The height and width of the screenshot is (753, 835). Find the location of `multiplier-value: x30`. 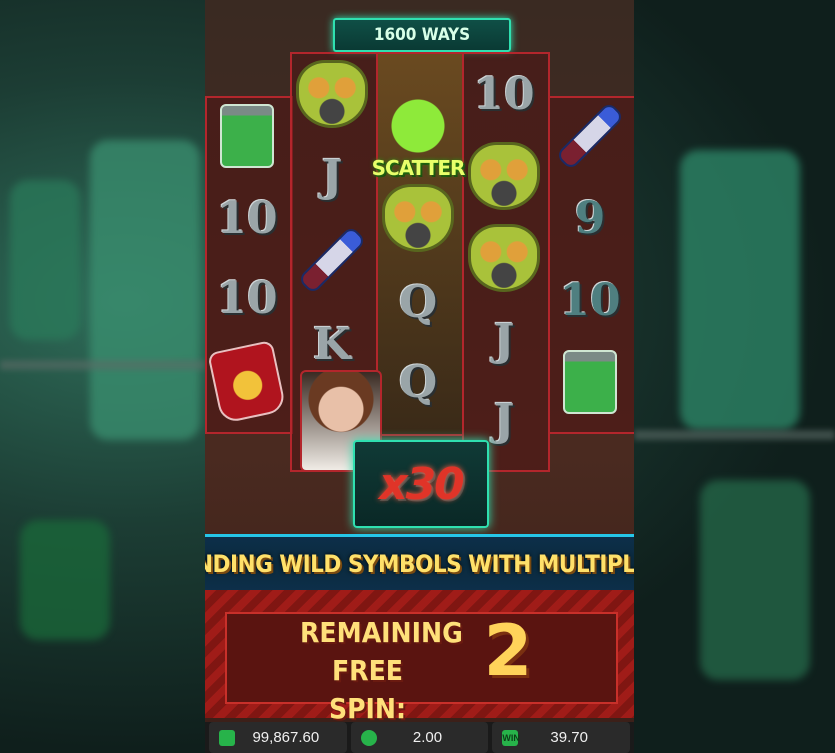

multiplier-value: x30 is located at coordinates (422, 484).